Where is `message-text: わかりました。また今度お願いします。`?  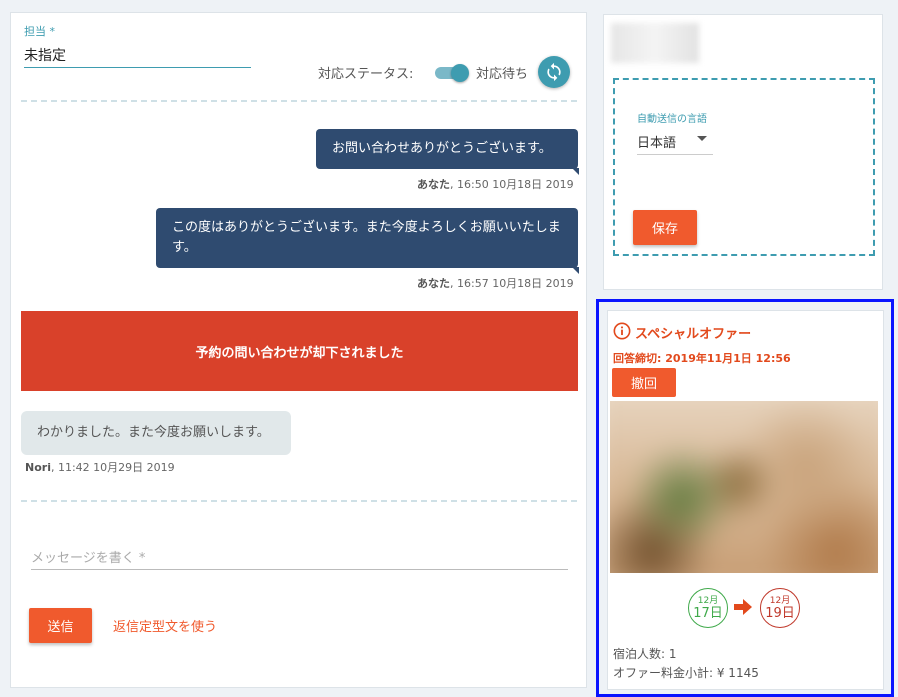 message-text: わかりました。また今度お願いします。 is located at coordinates (153, 432).